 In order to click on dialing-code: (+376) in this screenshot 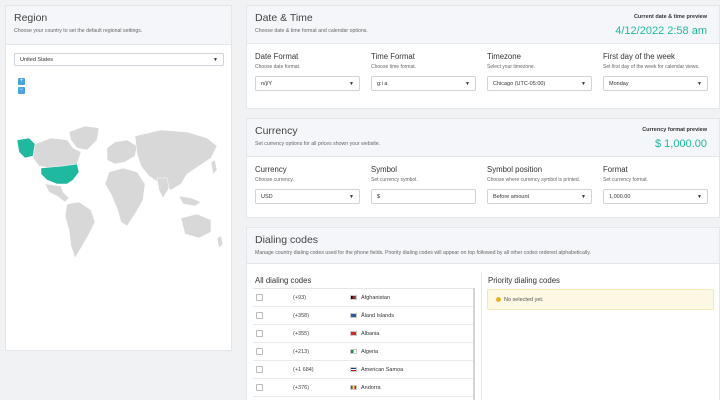, I will do `click(301, 387)`.